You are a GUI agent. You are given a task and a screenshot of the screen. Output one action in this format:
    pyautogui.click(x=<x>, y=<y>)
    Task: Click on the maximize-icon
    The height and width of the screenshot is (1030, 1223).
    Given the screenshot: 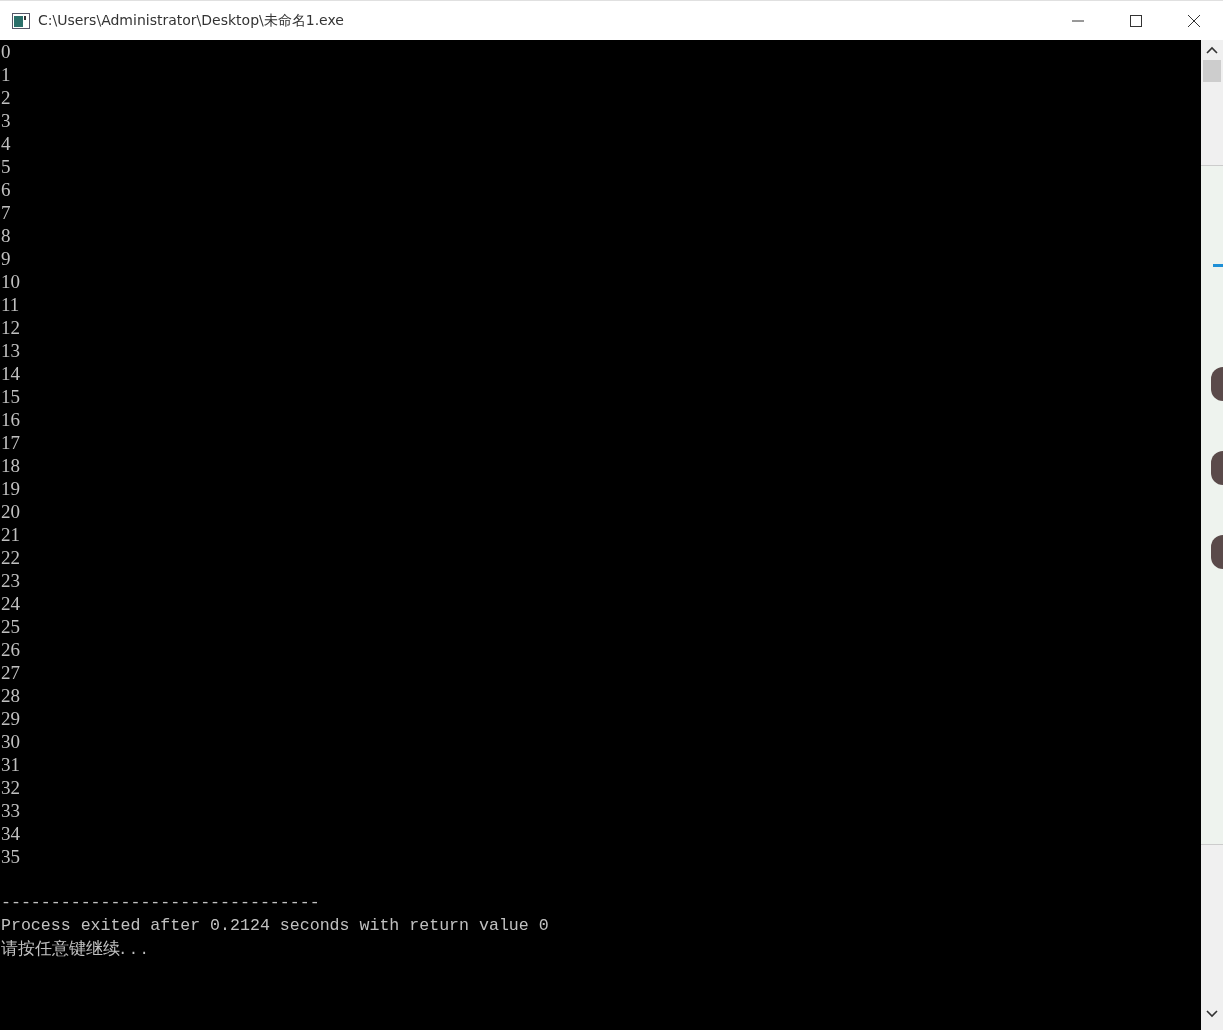 What is the action you would take?
    pyautogui.click(x=1136, y=20)
    